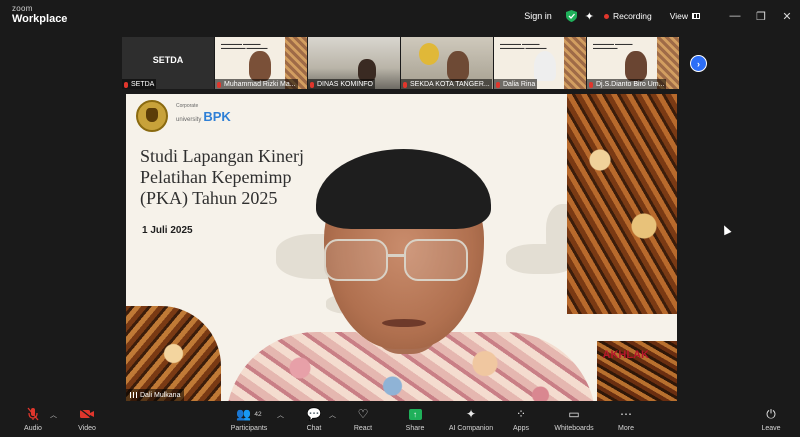  Describe the element at coordinates (523, 46) in the screenshot. I see `mini-slide-text: ▬▬▬▬▬▬ ▬▬▬▬▬ ▬▬▬▬▬▬▬ ▬▬▬▬▬▬` at that location.